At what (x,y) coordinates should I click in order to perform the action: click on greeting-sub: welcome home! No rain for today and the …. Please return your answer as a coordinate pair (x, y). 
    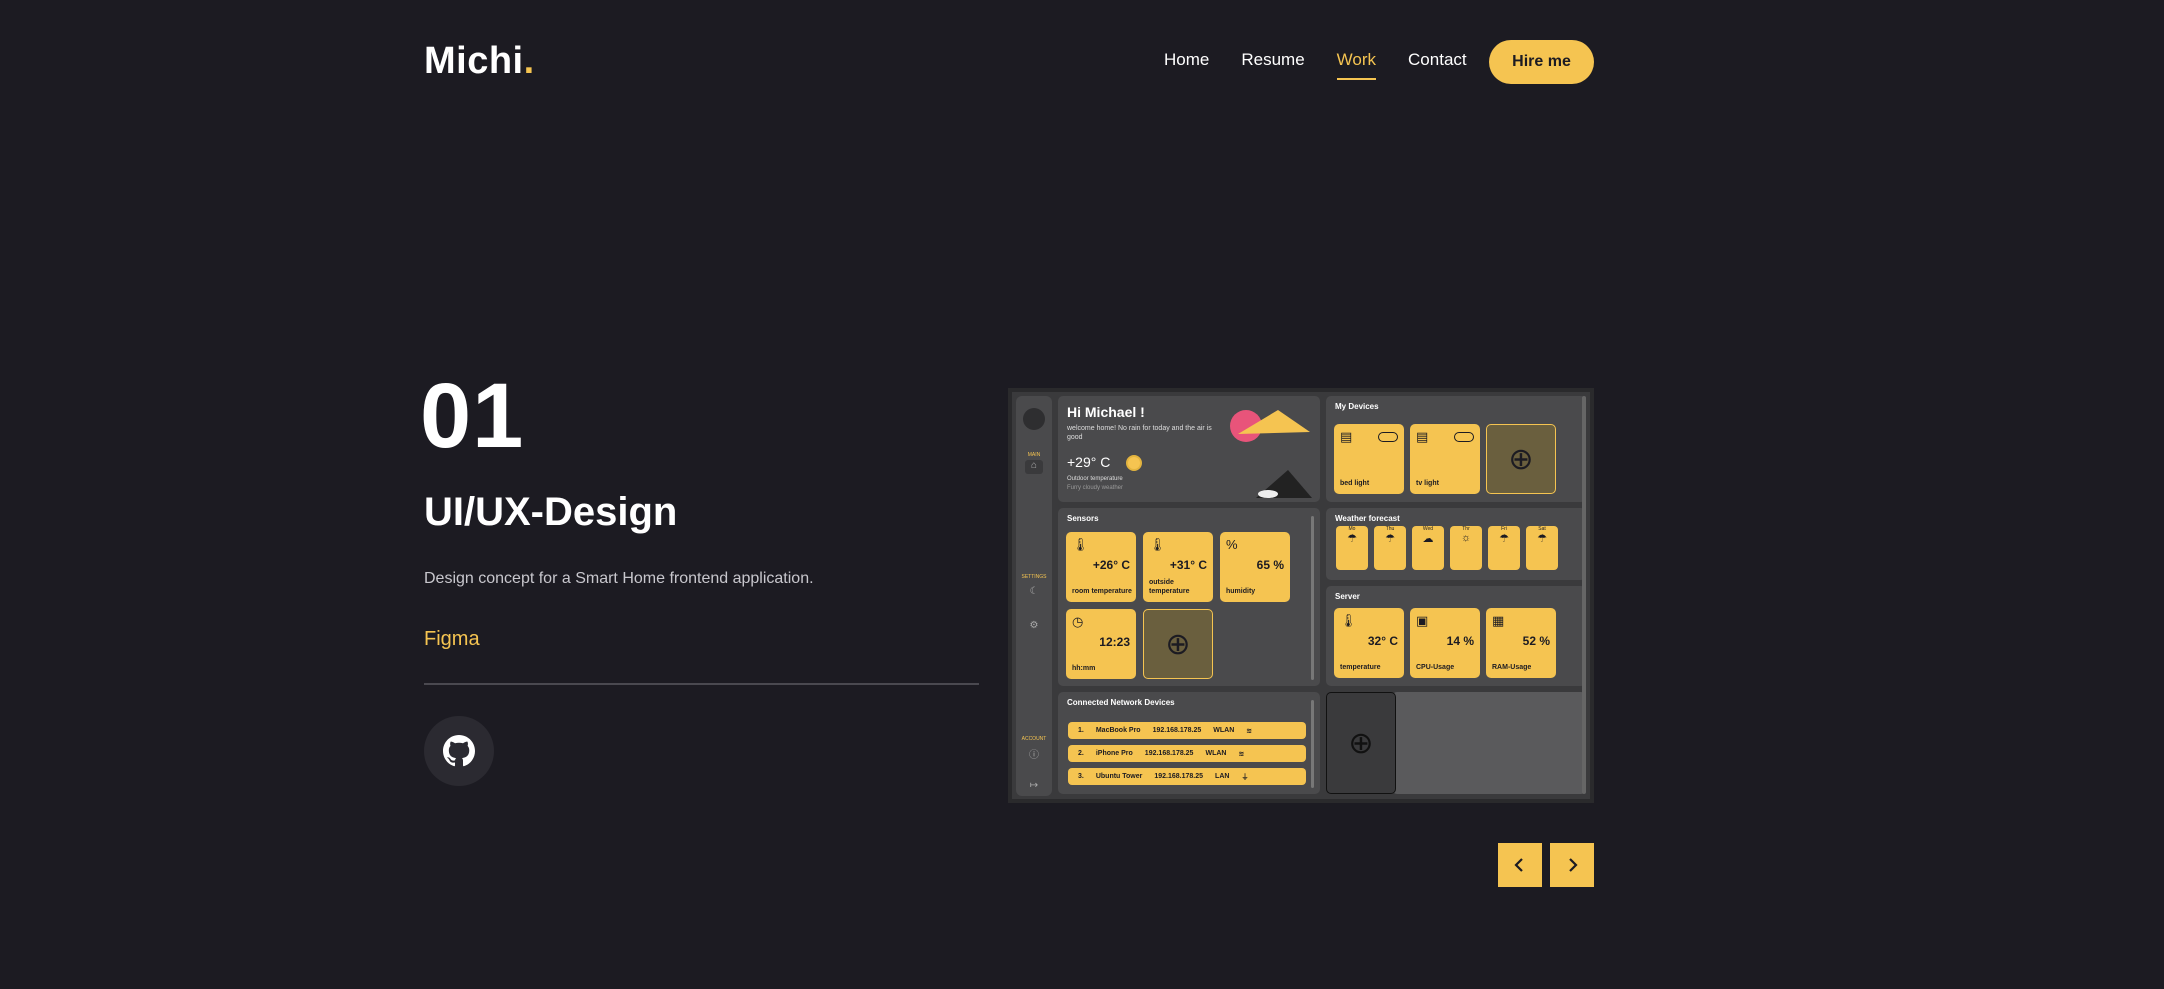
    Looking at the image, I should click on (1139, 433).